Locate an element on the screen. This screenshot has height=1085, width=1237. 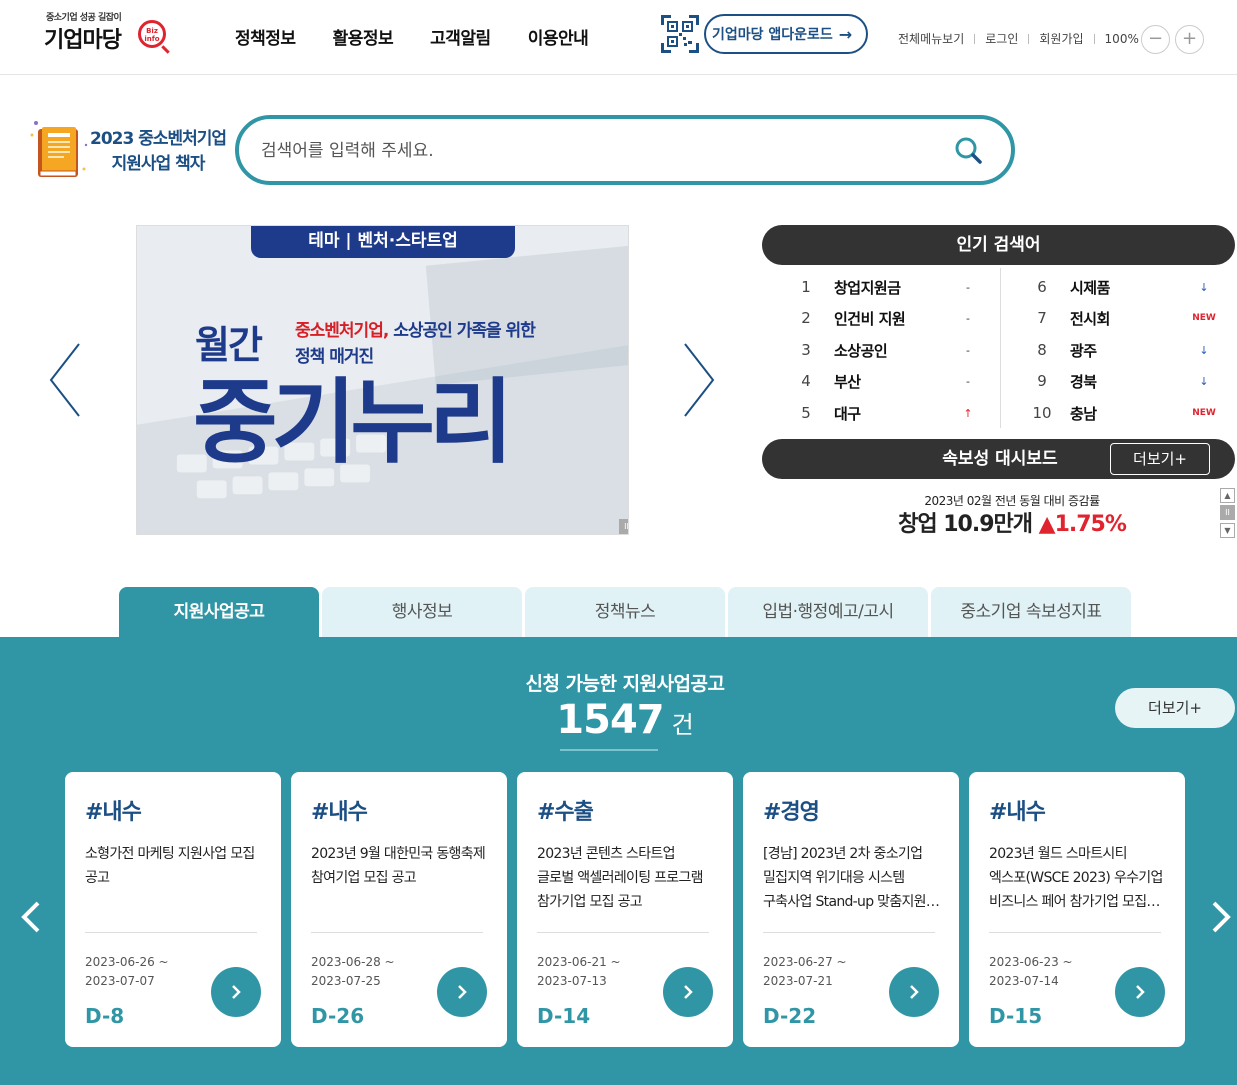
popular-search-word: 소상공인 is located at coordinates (861, 350).